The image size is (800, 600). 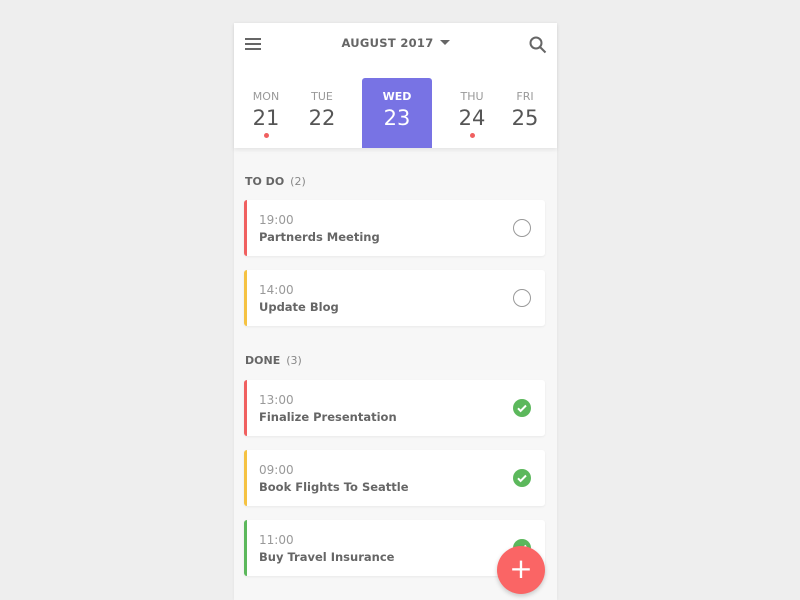 What do you see at coordinates (525, 118) in the screenshot?
I see `day-date: 25` at bounding box center [525, 118].